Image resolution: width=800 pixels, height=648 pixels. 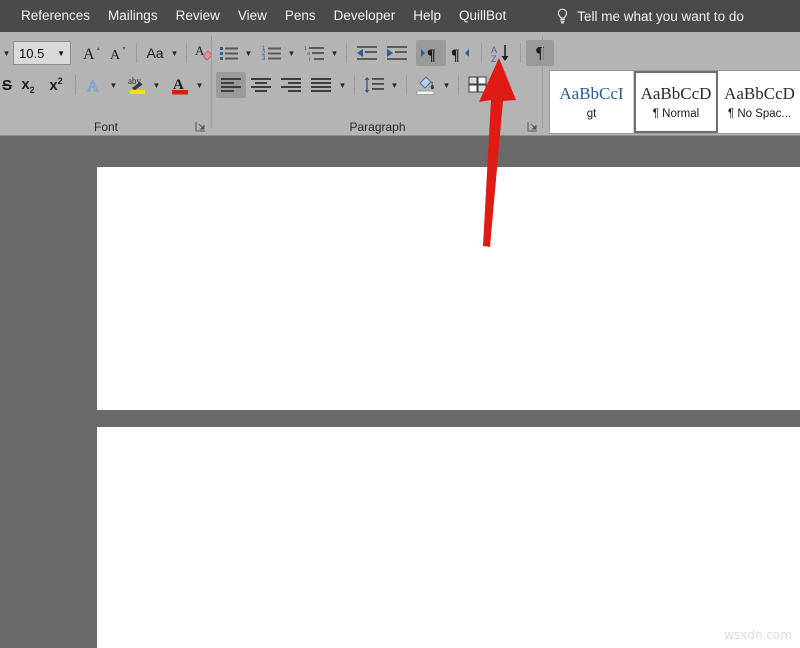 I want to click on subscript-icon: x2, so click(x=28, y=85).